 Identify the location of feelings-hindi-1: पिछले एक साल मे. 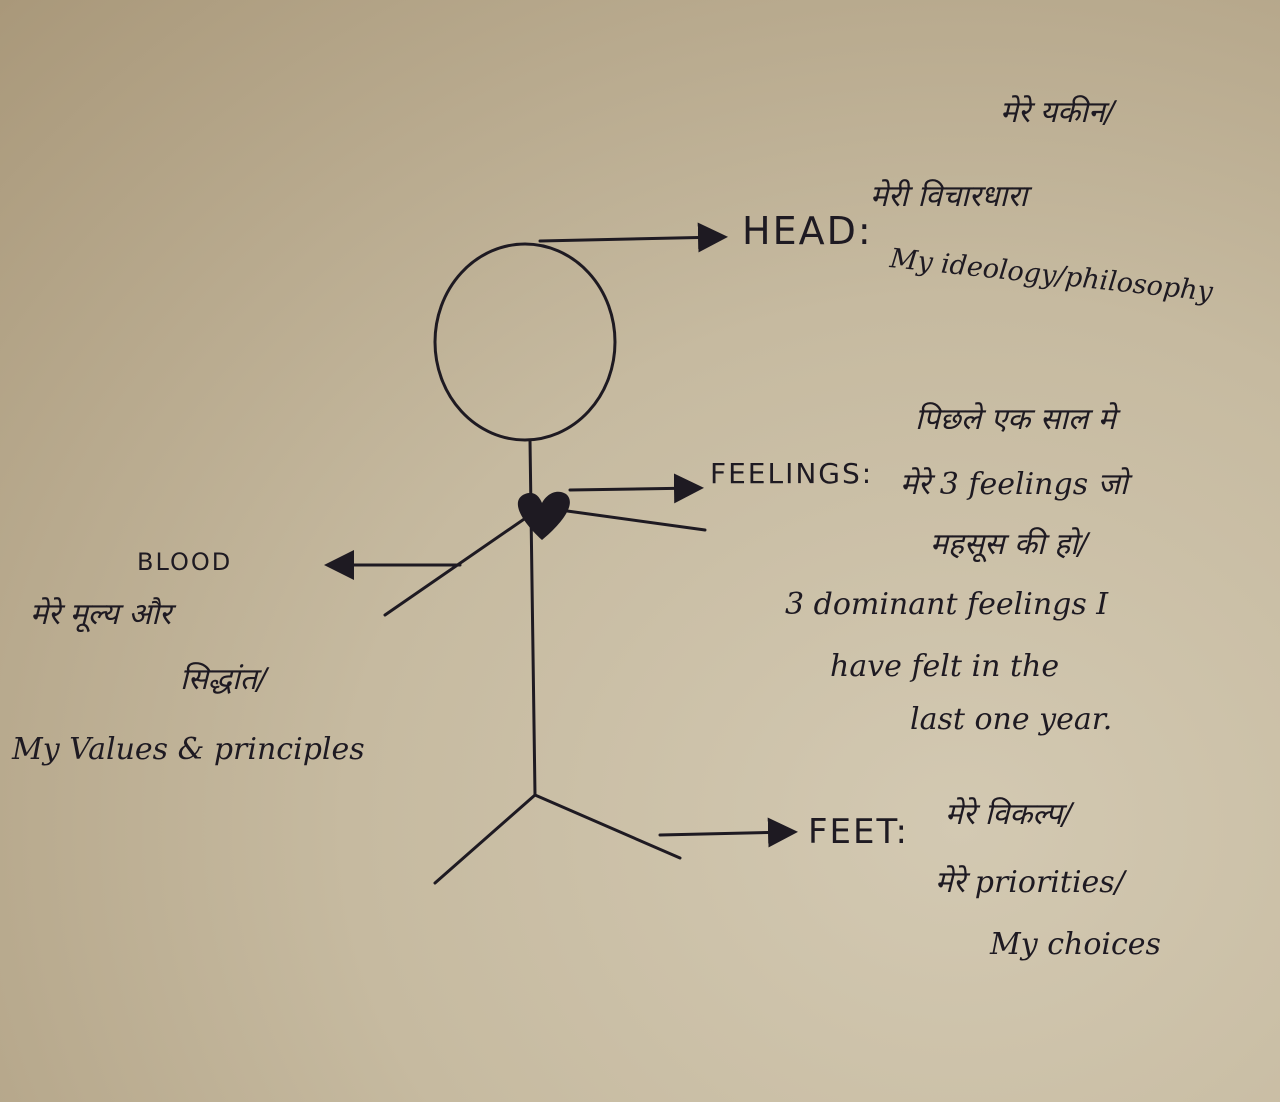
(1015, 419).